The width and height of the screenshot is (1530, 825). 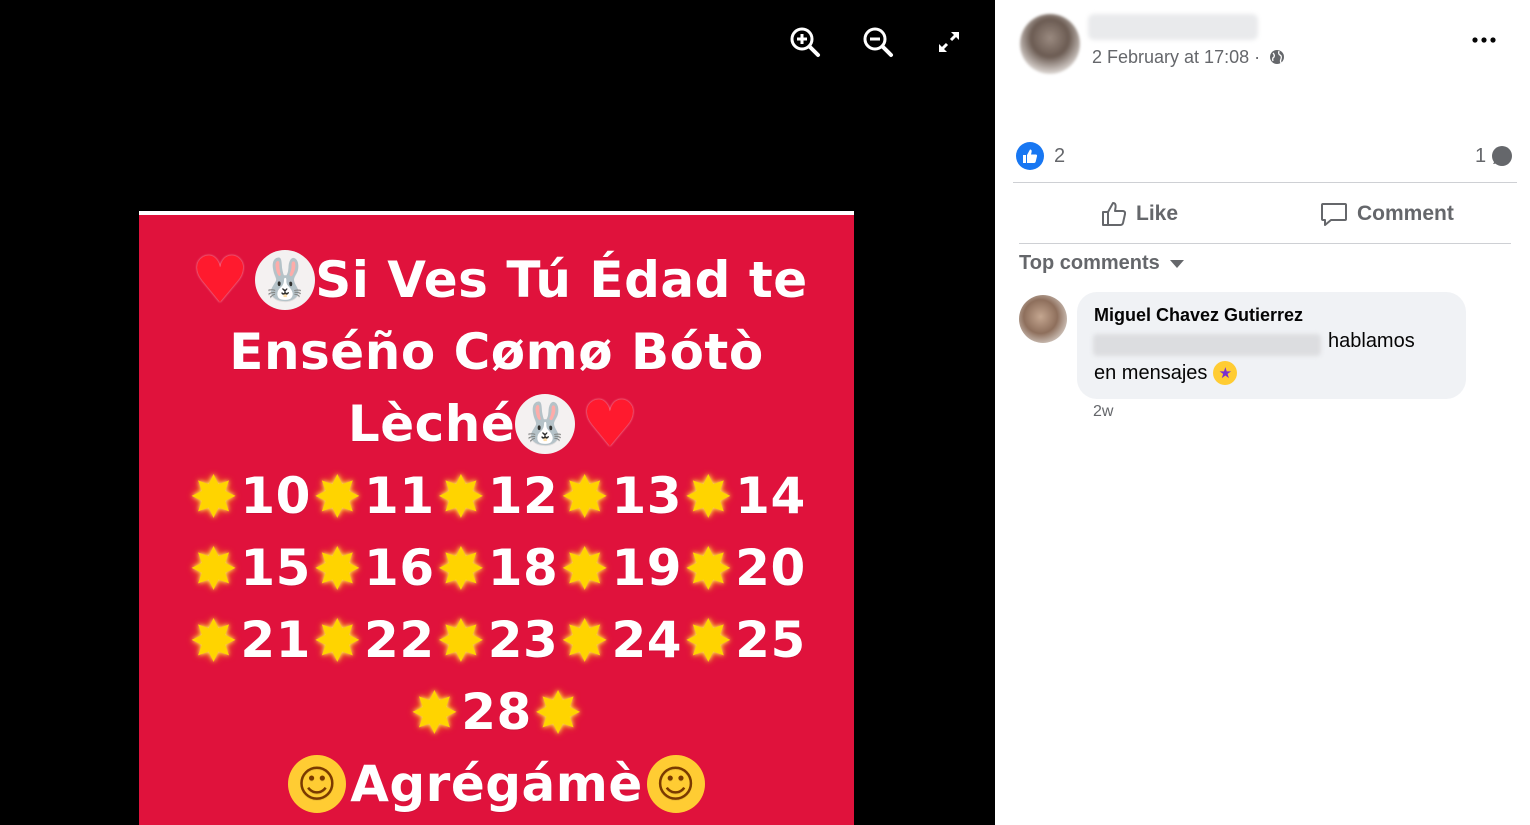 I want to click on more-dots-icon, so click(x=1484, y=40).